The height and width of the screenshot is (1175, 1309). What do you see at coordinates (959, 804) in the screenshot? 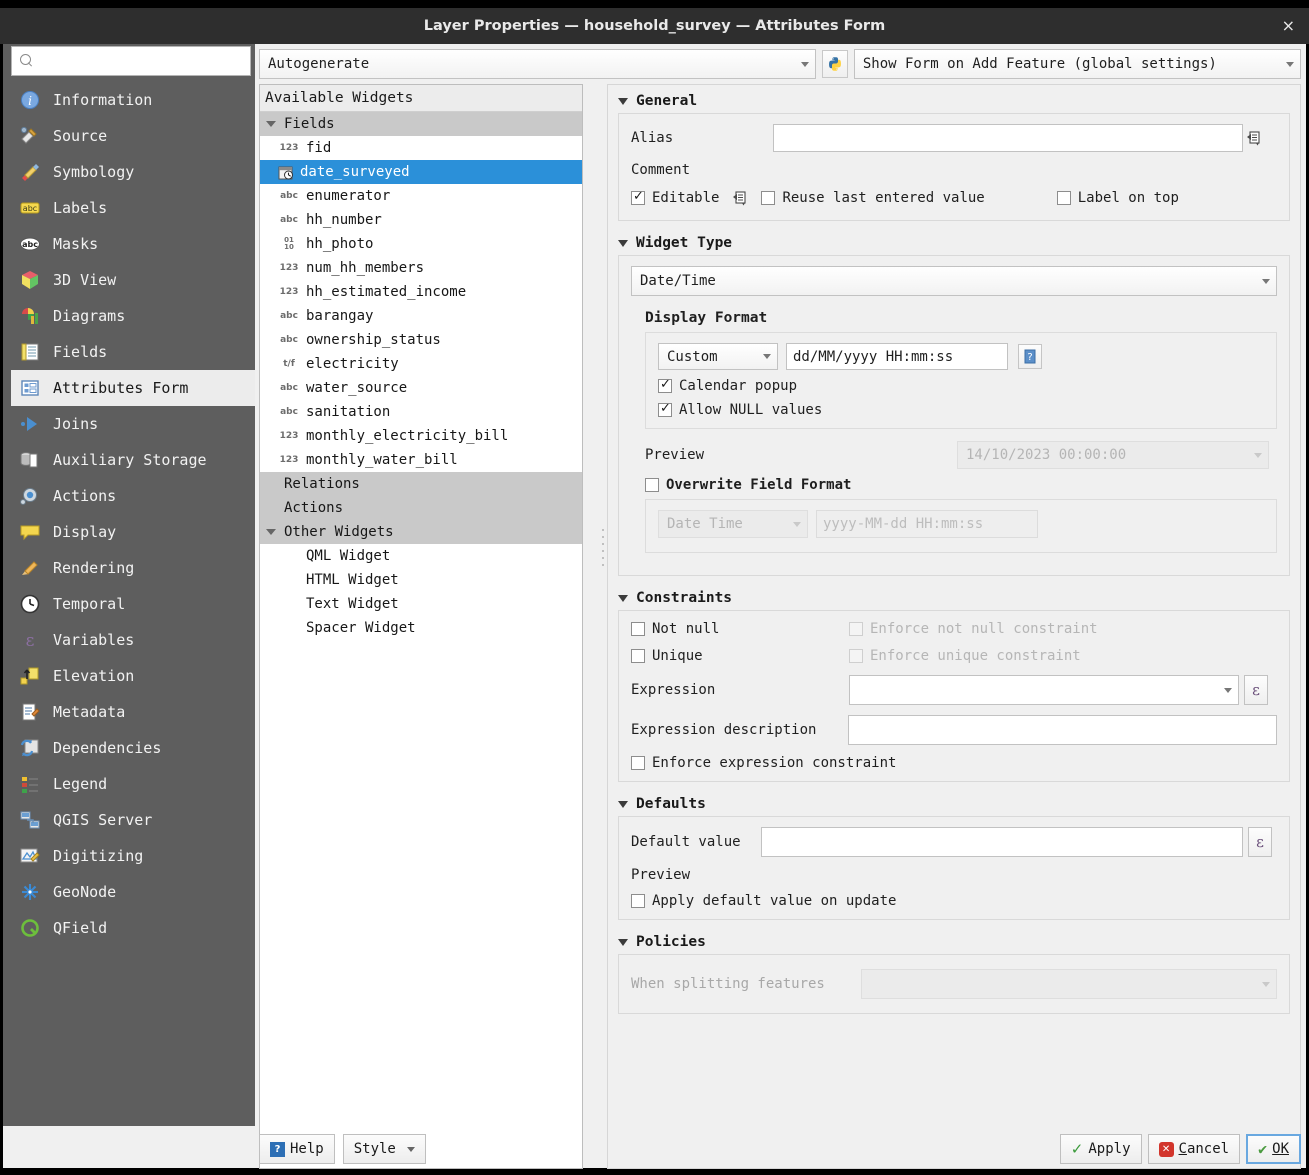
I see `defaults-section-header: Defaults` at bounding box center [959, 804].